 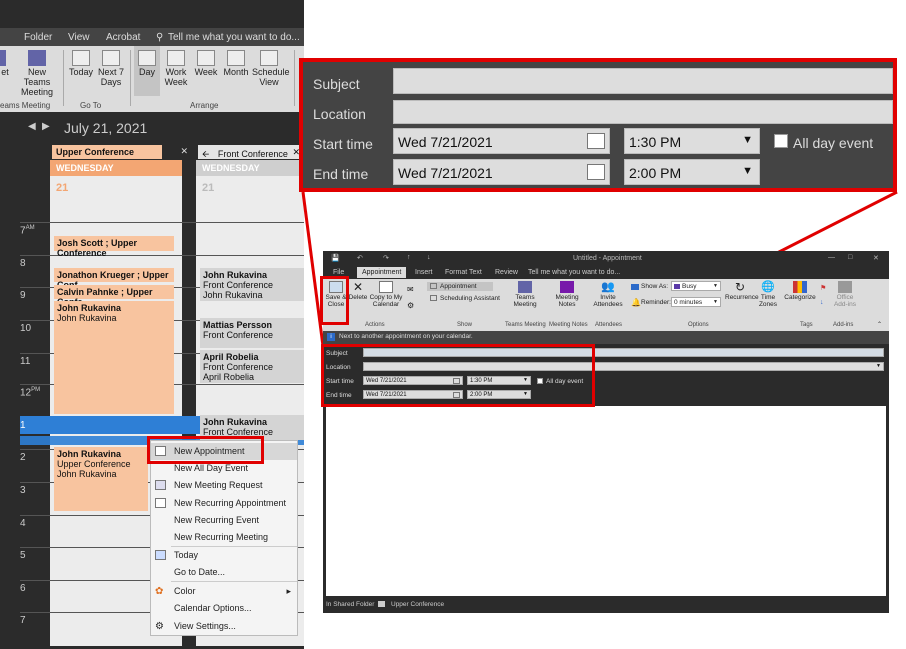 What do you see at coordinates (609, 325) in the screenshot?
I see `group-attendees: Attendees` at bounding box center [609, 325].